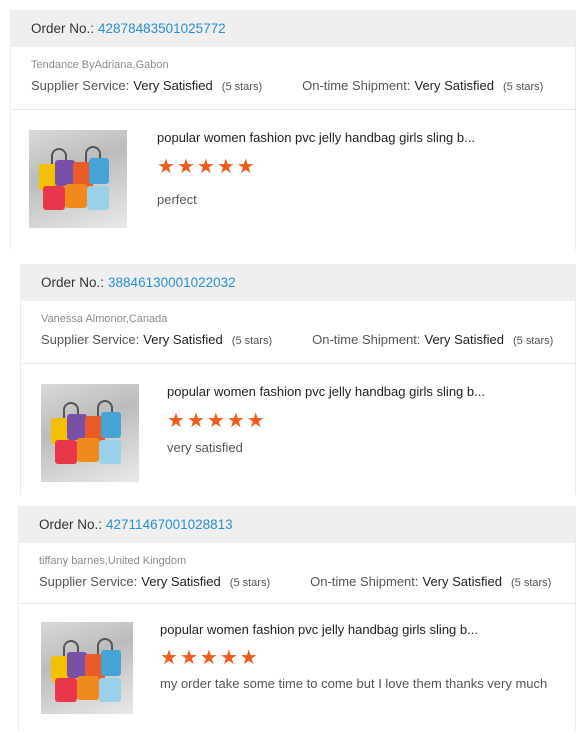 The height and width of the screenshot is (739, 584). Describe the element at coordinates (100, 65) in the screenshot. I see `buyer-name: Tendance ByAdriana,Gabon` at that location.